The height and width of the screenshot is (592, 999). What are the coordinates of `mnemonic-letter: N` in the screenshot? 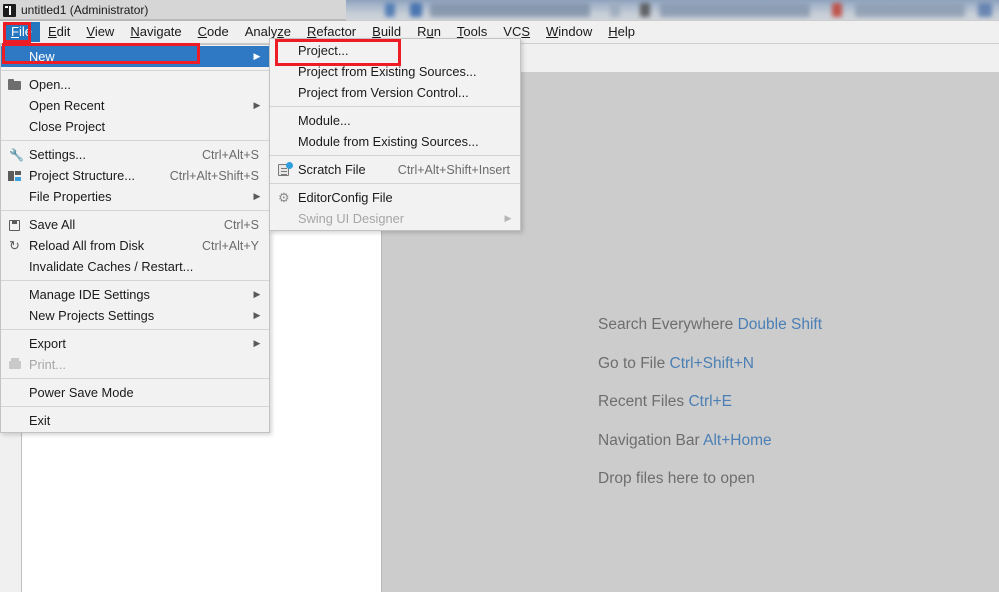 It's located at (135, 31).